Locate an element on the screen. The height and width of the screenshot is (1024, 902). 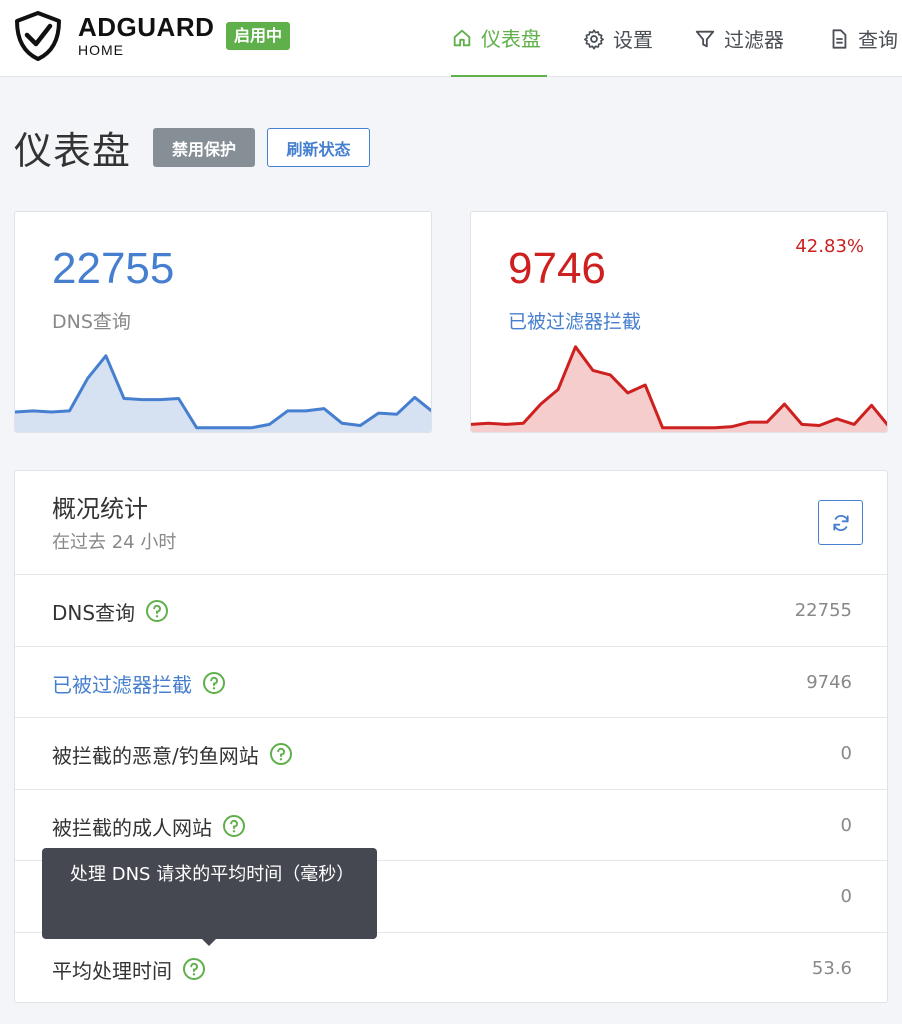
nav-filters-label: 过滤器 is located at coordinates (754, 40).